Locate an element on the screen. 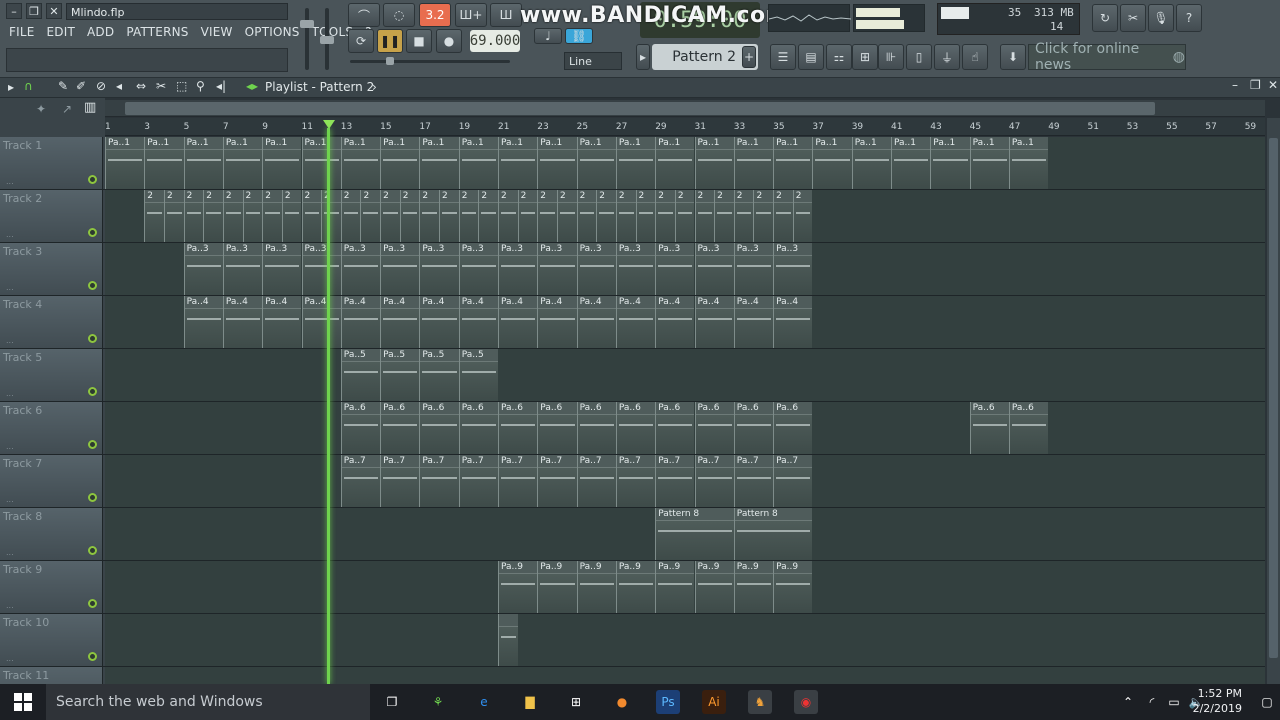  snap-icon: ♩ is located at coordinates (548, 36).